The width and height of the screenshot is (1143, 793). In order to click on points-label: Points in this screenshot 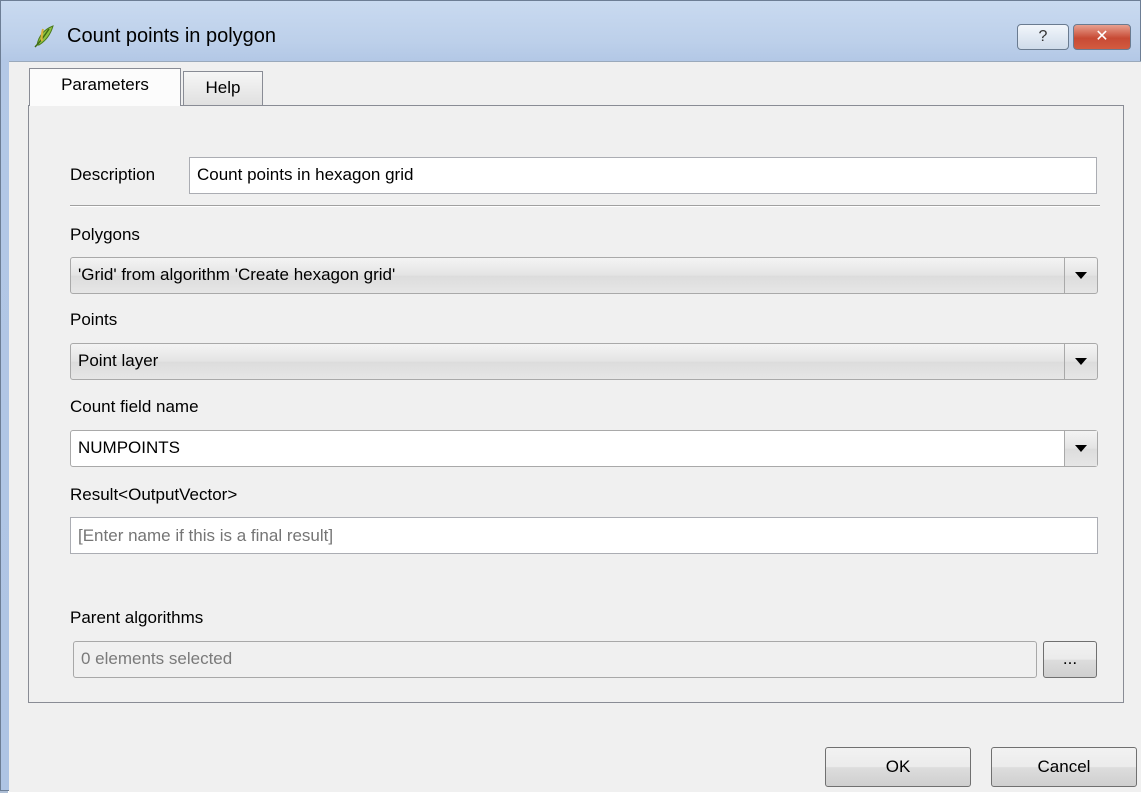, I will do `click(94, 319)`.